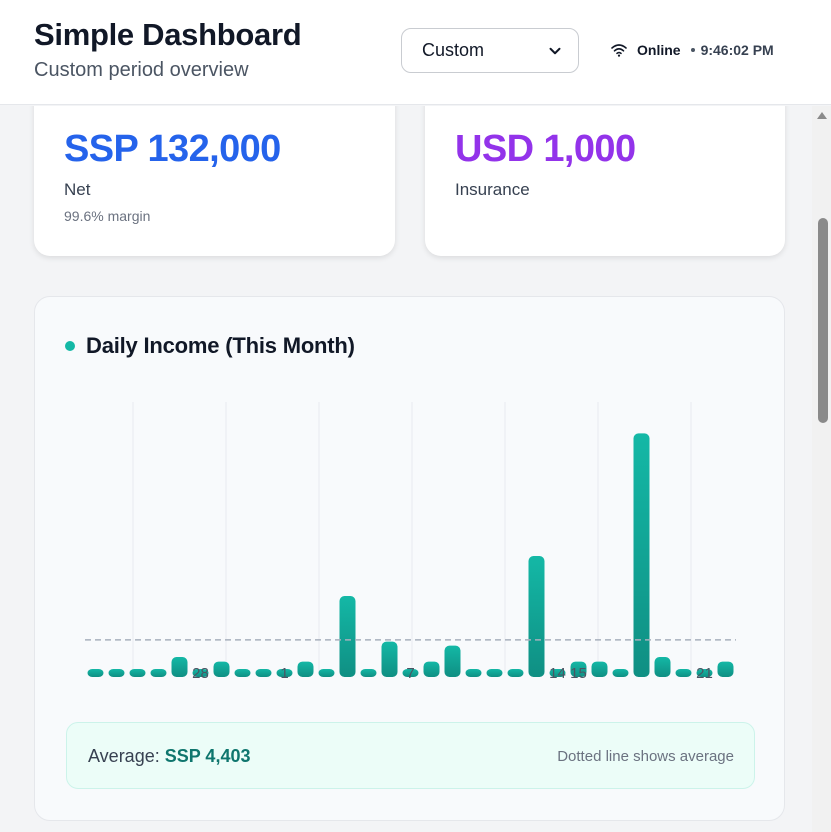  What do you see at coordinates (490, 50) in the screenshot?
I see `period-select: Custom` at bounding box center [490, 50].